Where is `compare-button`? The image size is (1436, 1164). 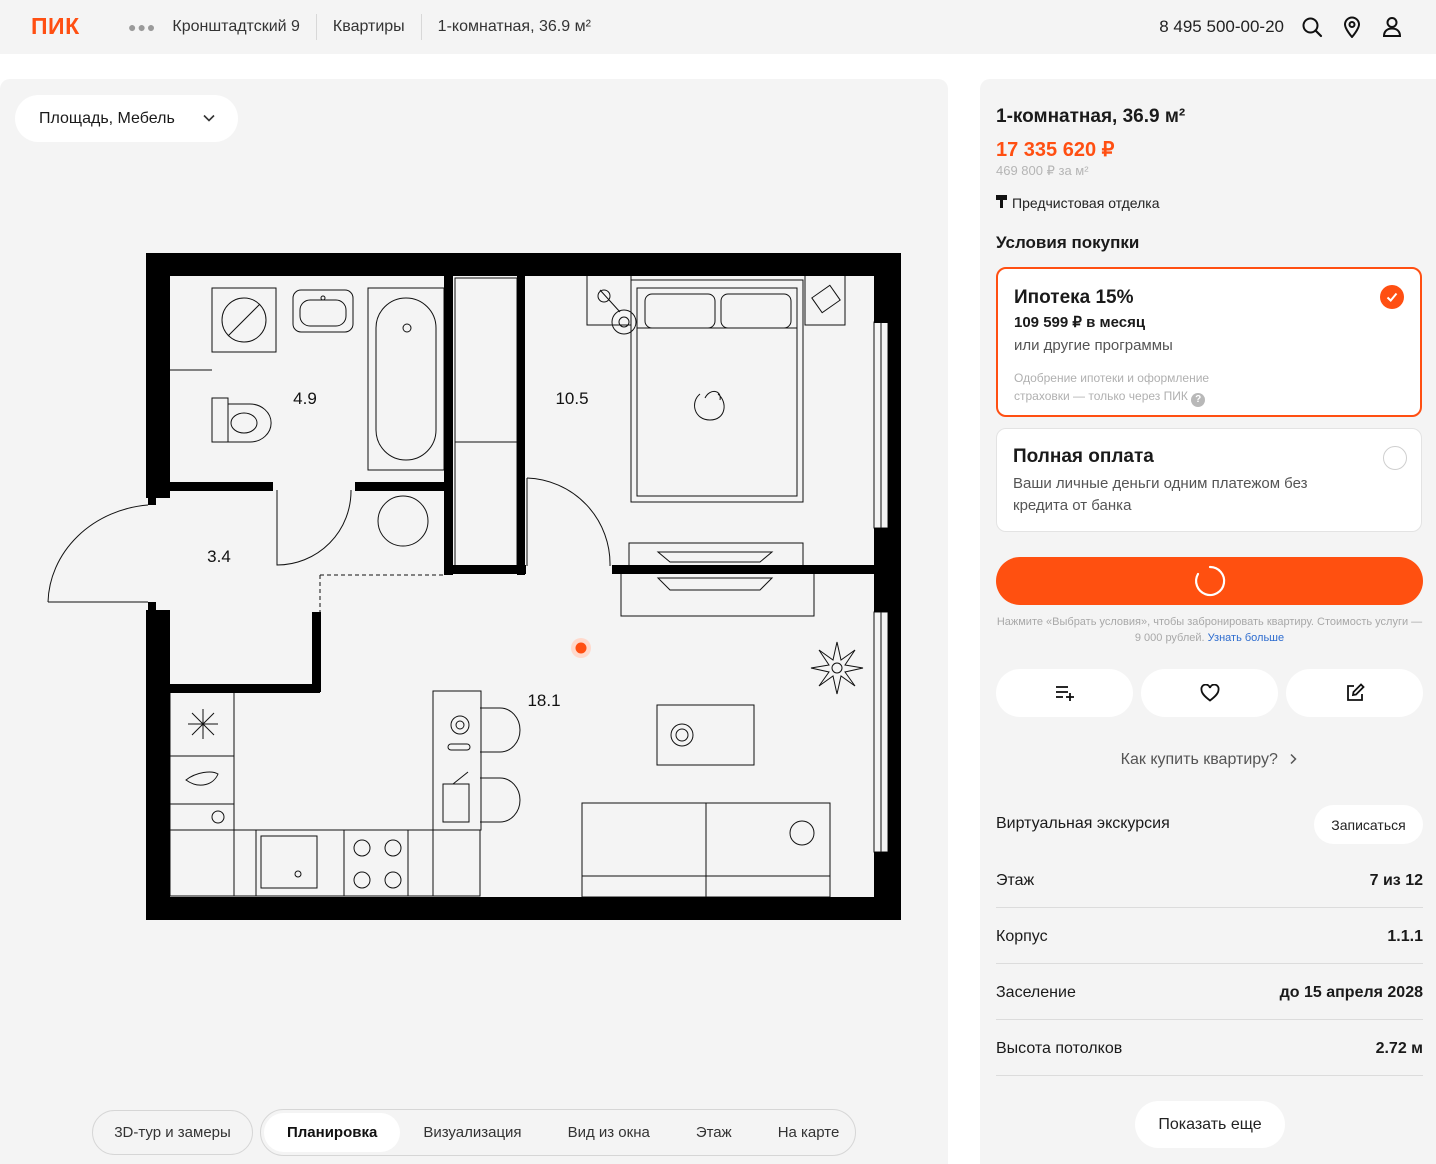 compare-button is located at coordinates (1064, 693).